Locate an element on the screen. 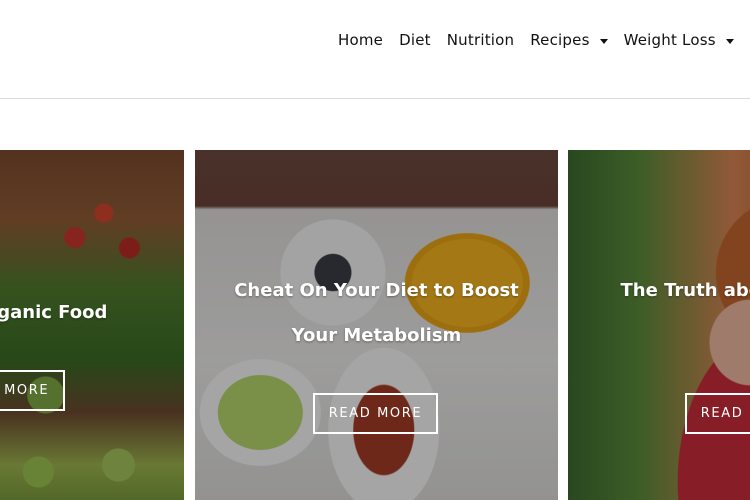  nav-item-label: Nutrition is located at coordinates (480, 40).